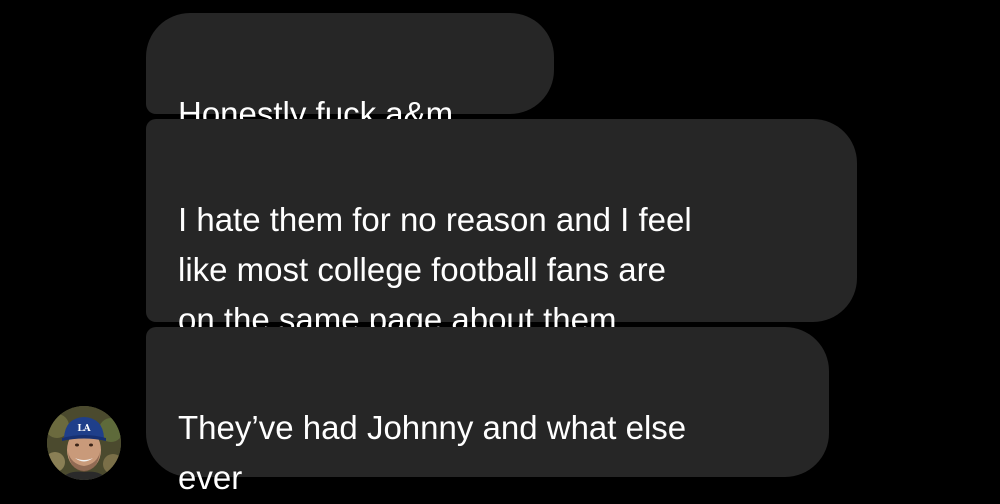 The height and width of the screenshot is (504, 1000). I want to click on message-text: They’ve had Johnny and what else ever, so click(432, 452).